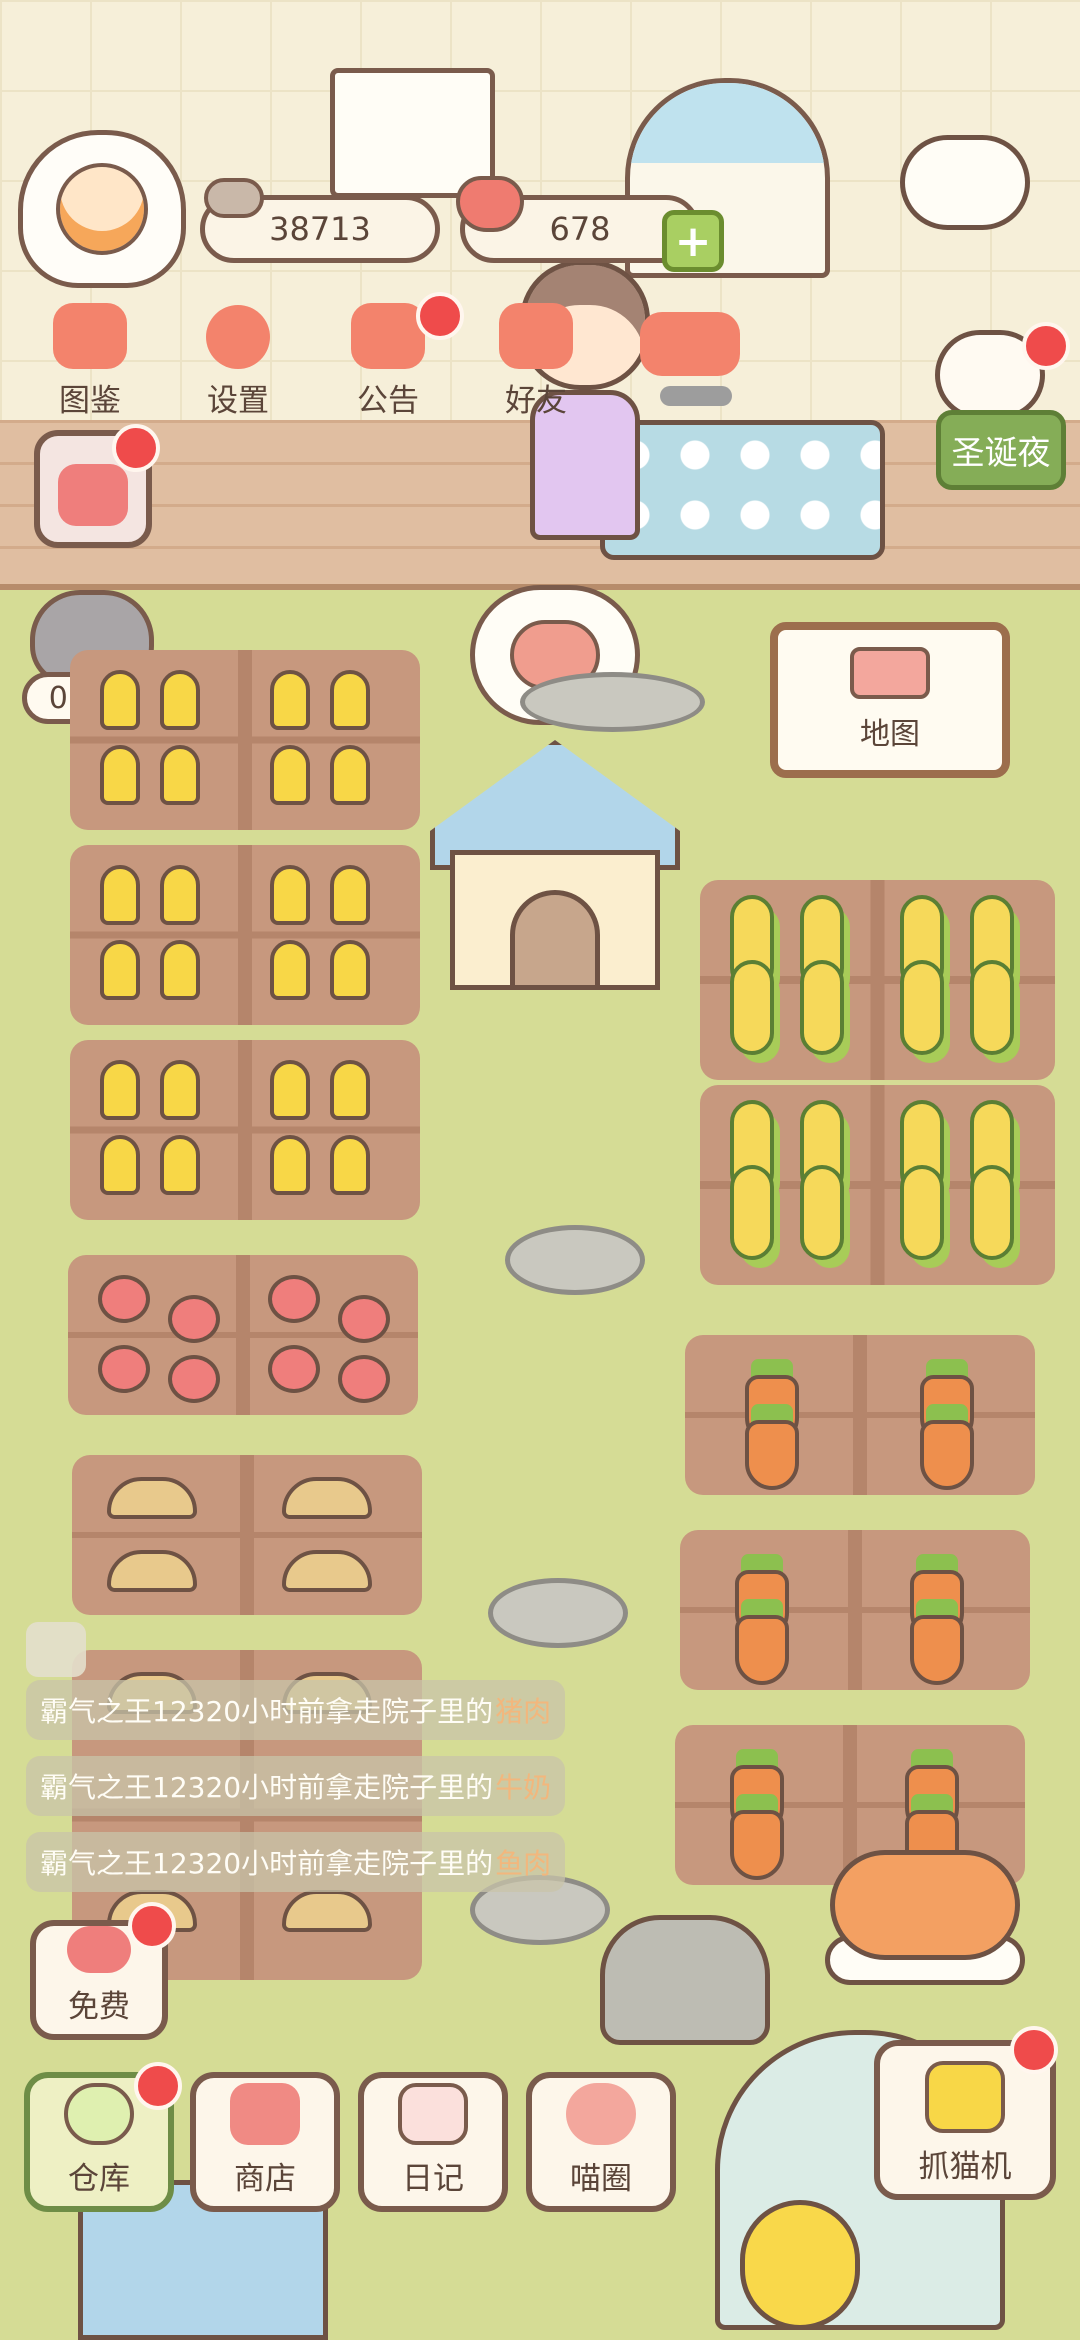 This screenshot has height=2340, width=1080. Describe the element at coordinates (234, 198) in the screenshot. I see `fish-coin-icon` at that location.